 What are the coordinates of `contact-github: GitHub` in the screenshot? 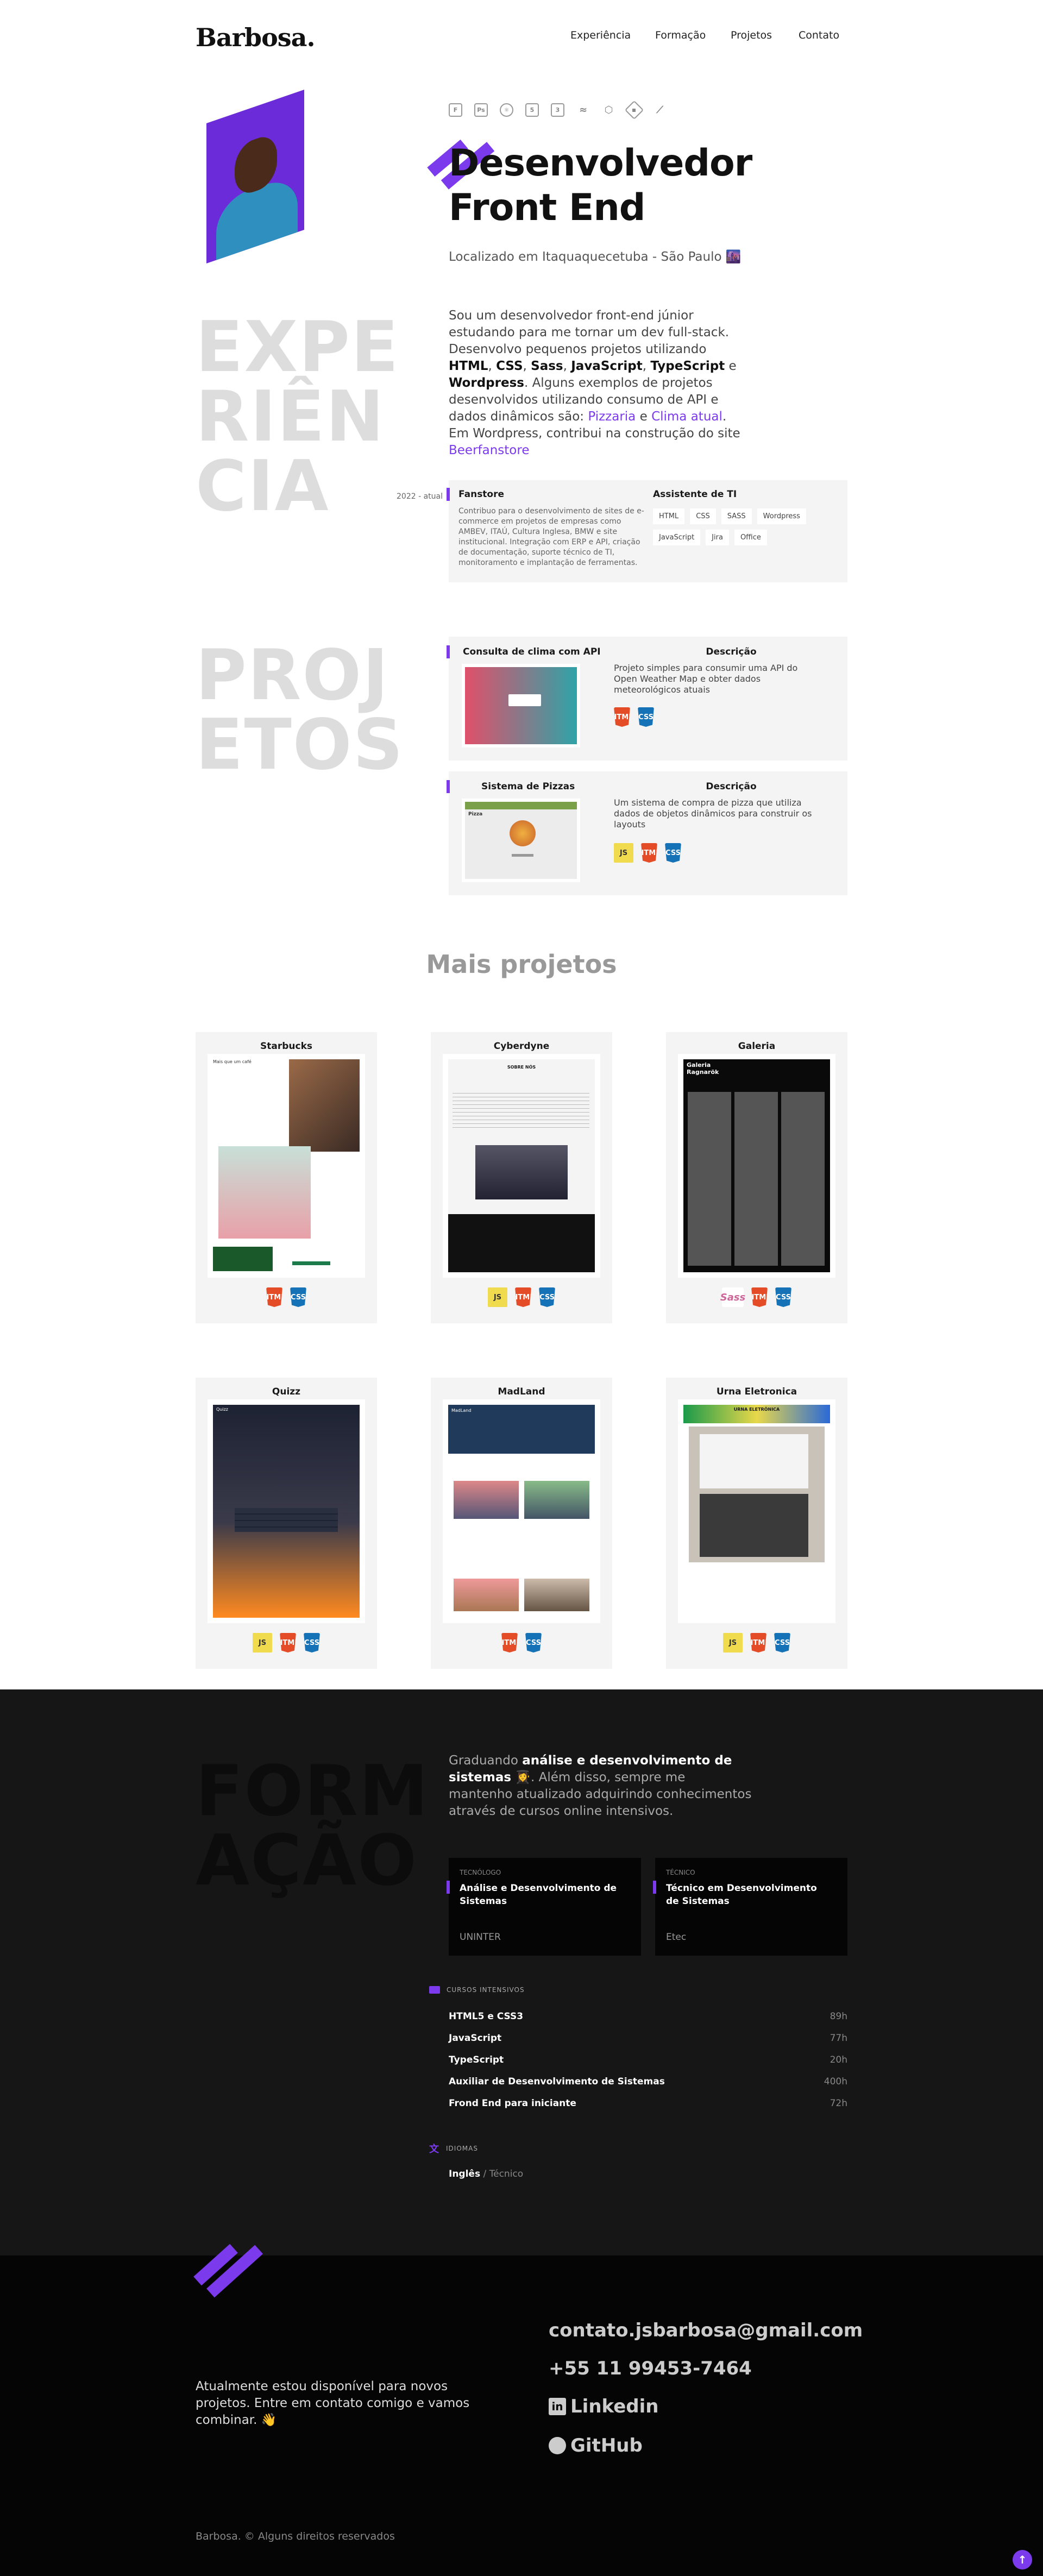 It's located at (596, 2445).